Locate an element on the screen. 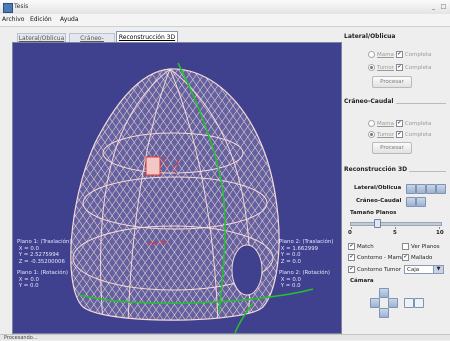 The height and width of the screenshot is (341, 450). plane-size-slider is located at coordinates (396, 224).